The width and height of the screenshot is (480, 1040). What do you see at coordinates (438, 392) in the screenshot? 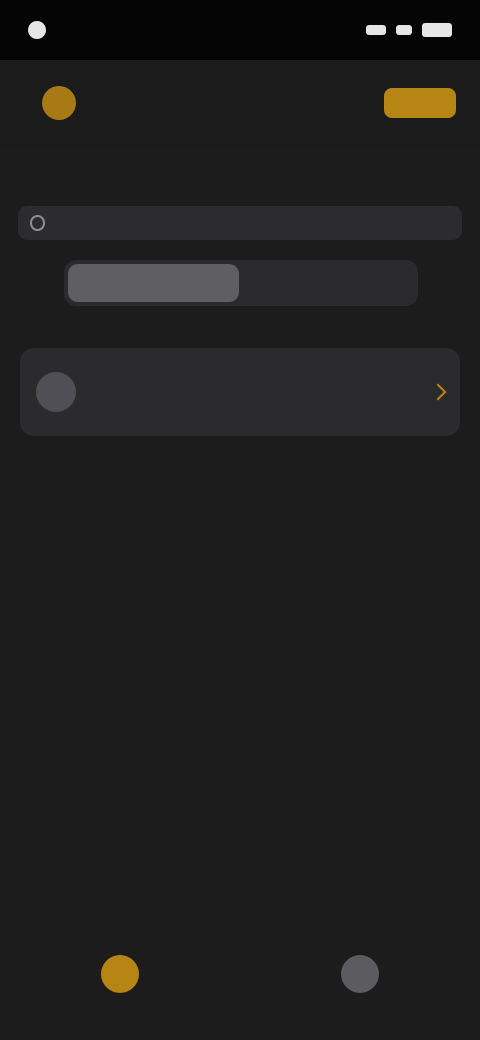
I see `chevron-right-icon` at bounding box center [438, 392].